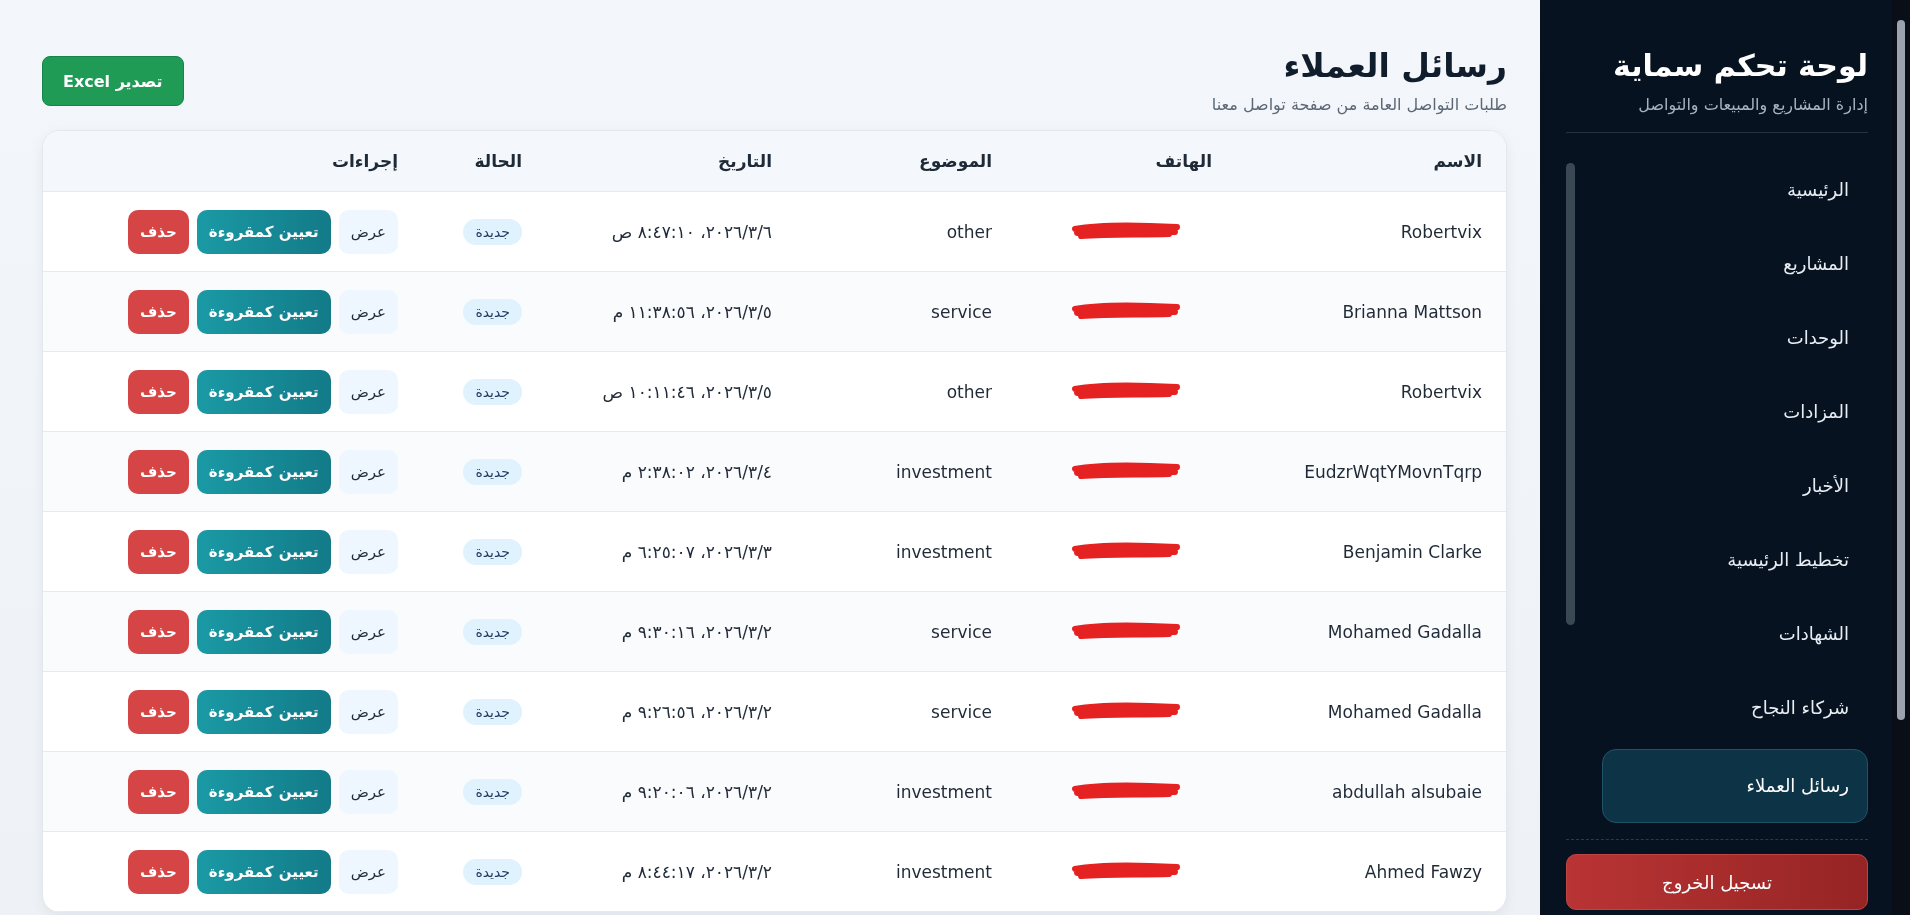  Describe the element at coordinates (687, 391) in the screenshot. I see `table-cell: ٥/٣/٢٠٢٦، ١٠:١١:٤٦ ص` at that location.